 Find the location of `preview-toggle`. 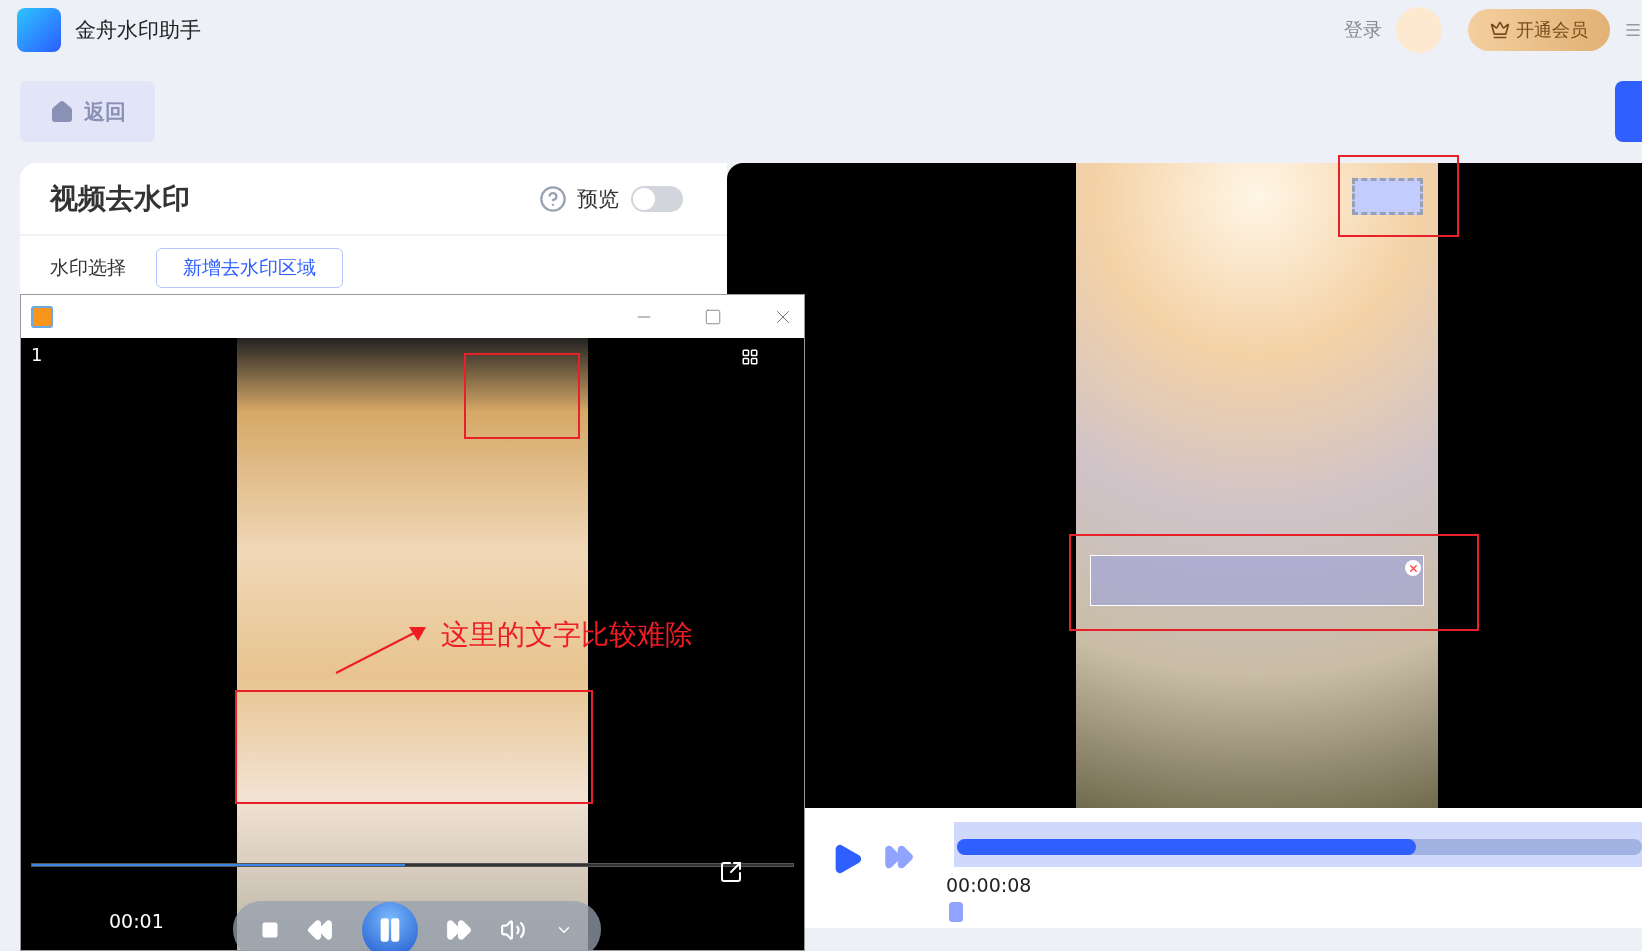

preview-toggle is located at coordinates (657, 198).